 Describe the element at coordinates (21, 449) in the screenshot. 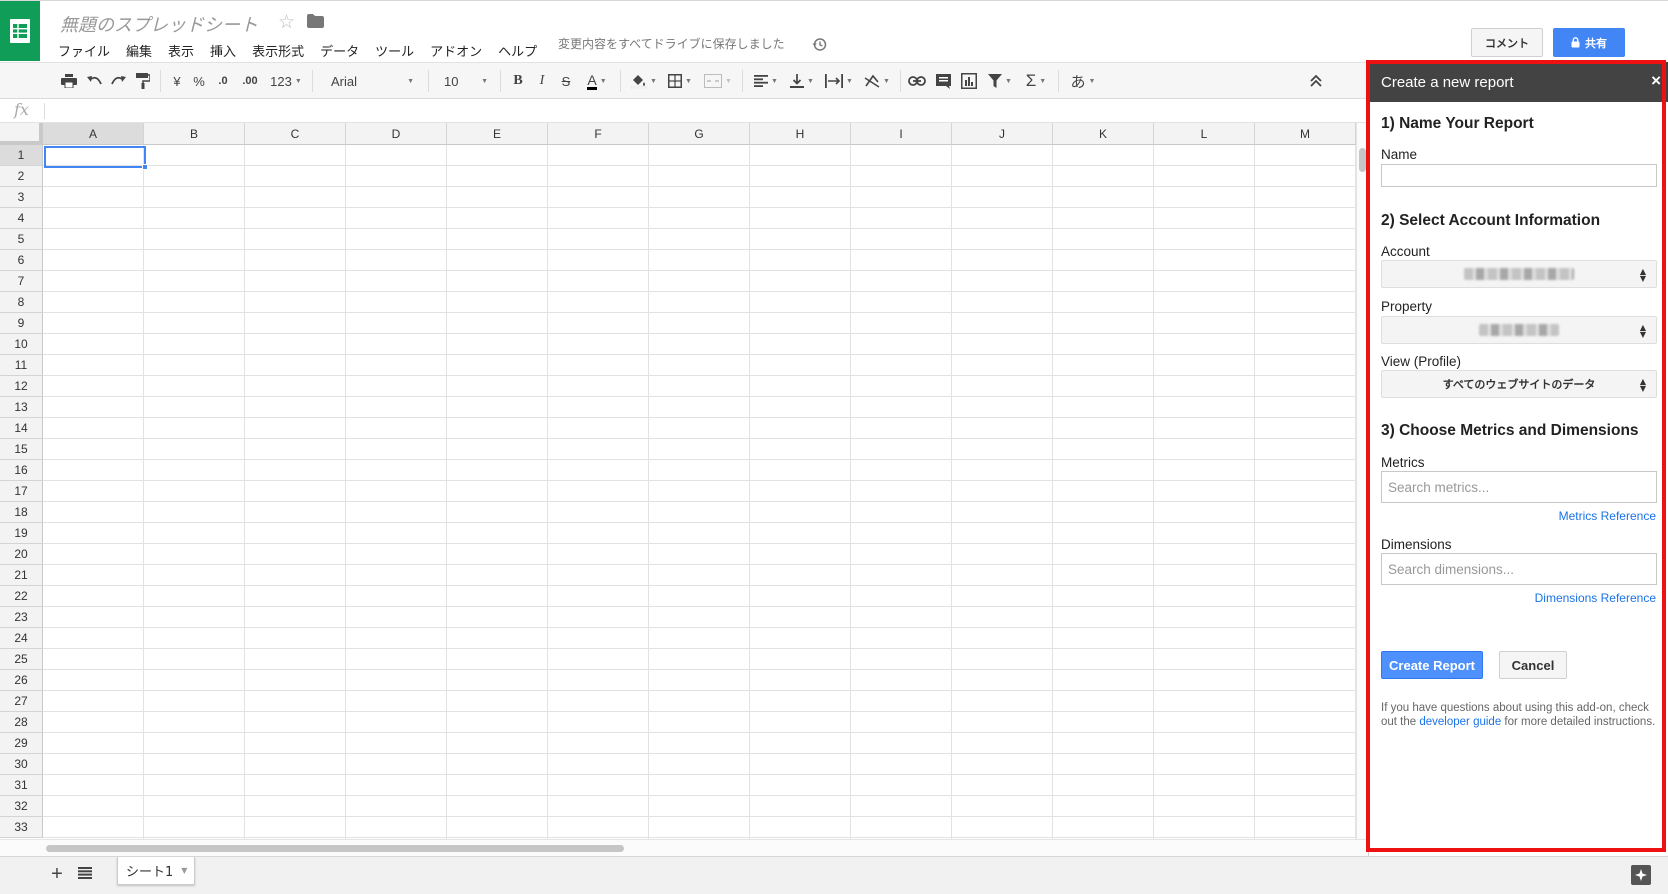

I see `row-header-15: 15` at that location.